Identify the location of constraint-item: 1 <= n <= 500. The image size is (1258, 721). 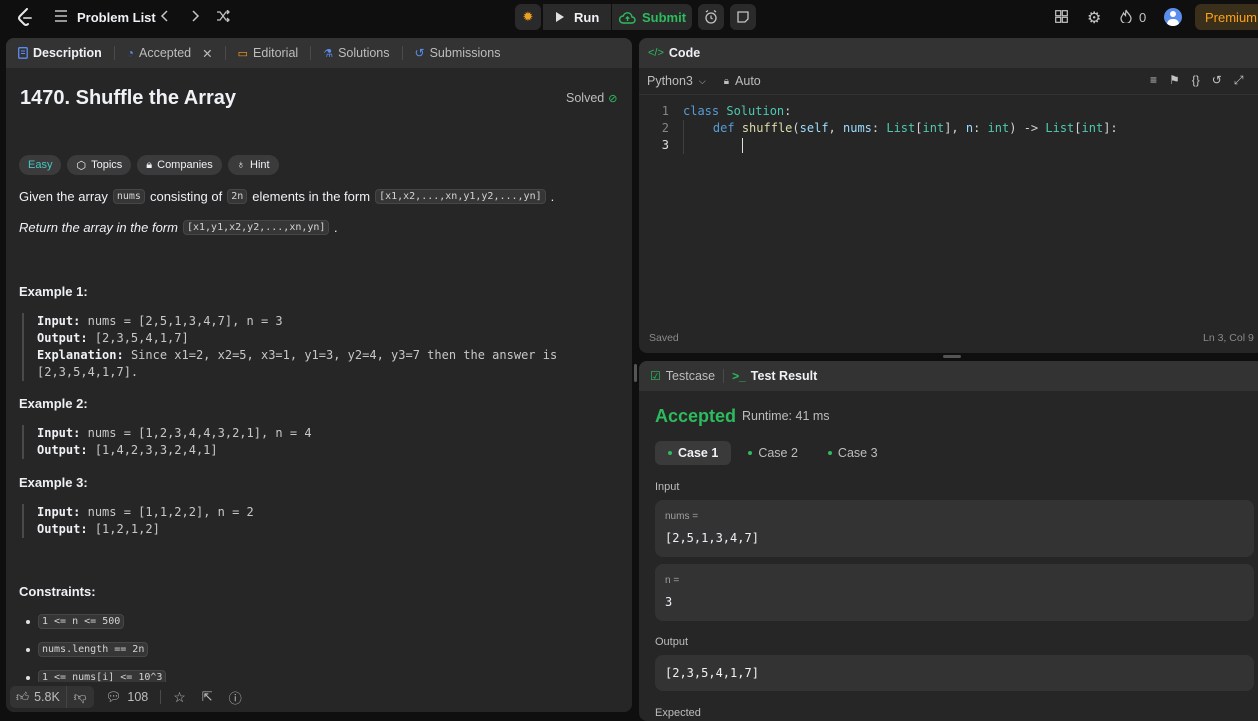
(75, 621).